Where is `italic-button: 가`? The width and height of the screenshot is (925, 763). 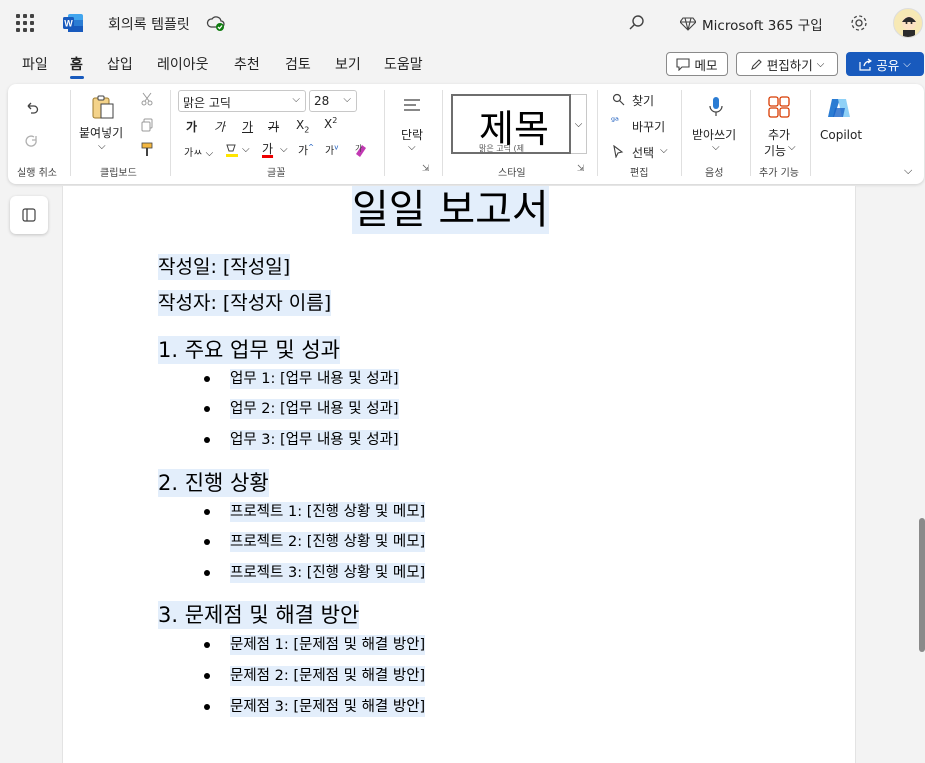
italic-button: 가 is located at coordinates (219, 126).